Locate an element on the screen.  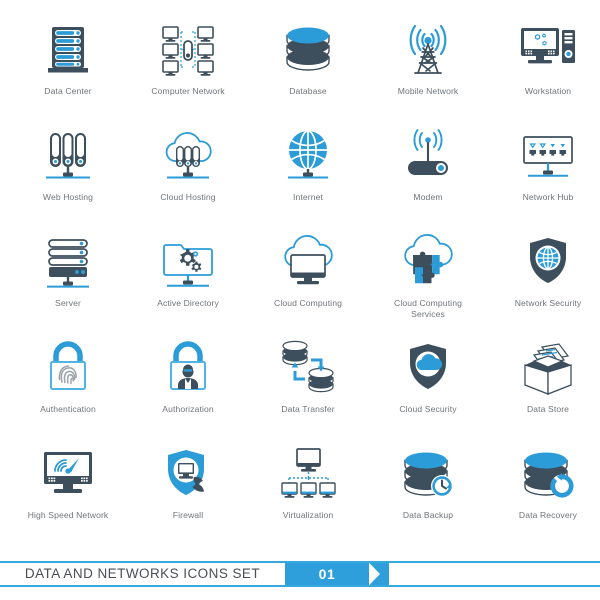
icon-cell-data-transfer: Data Transfer is located at coordinates (308, 389).